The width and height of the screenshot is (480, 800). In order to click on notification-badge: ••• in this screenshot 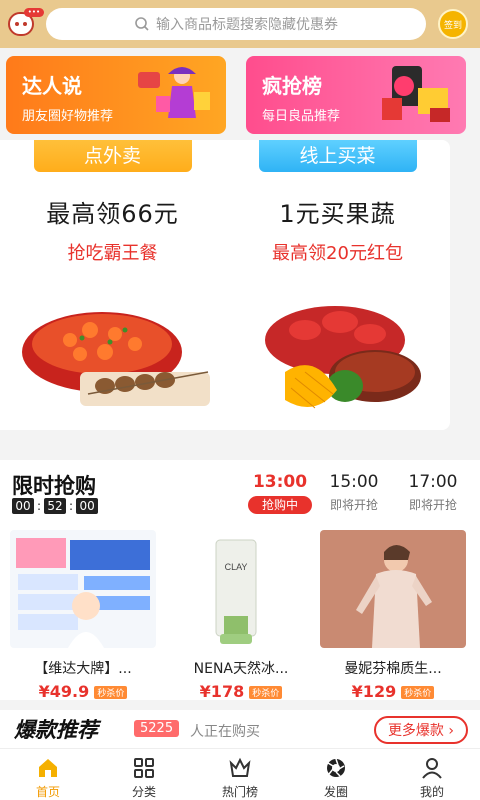, I will do `click(34, 12)`.